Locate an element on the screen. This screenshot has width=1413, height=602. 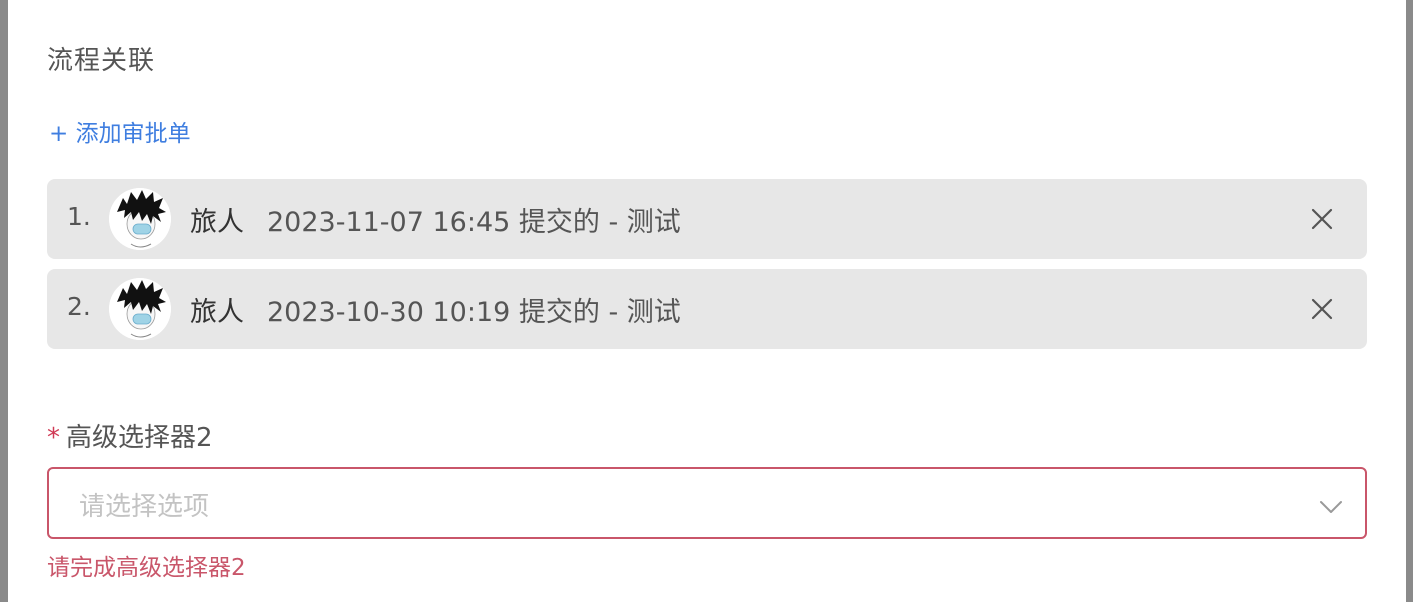
advanced-selector: 请选择选项 is located at coordinates (707, 503).